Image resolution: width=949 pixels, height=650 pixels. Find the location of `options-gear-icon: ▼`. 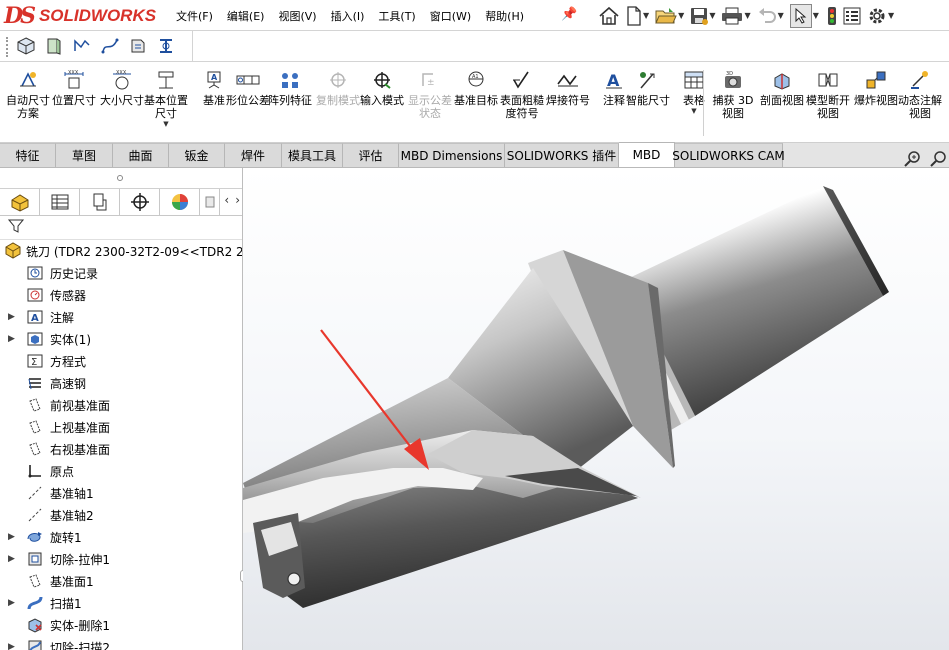

options-gear-icon: ▼ is located at coordinates (880, 16).